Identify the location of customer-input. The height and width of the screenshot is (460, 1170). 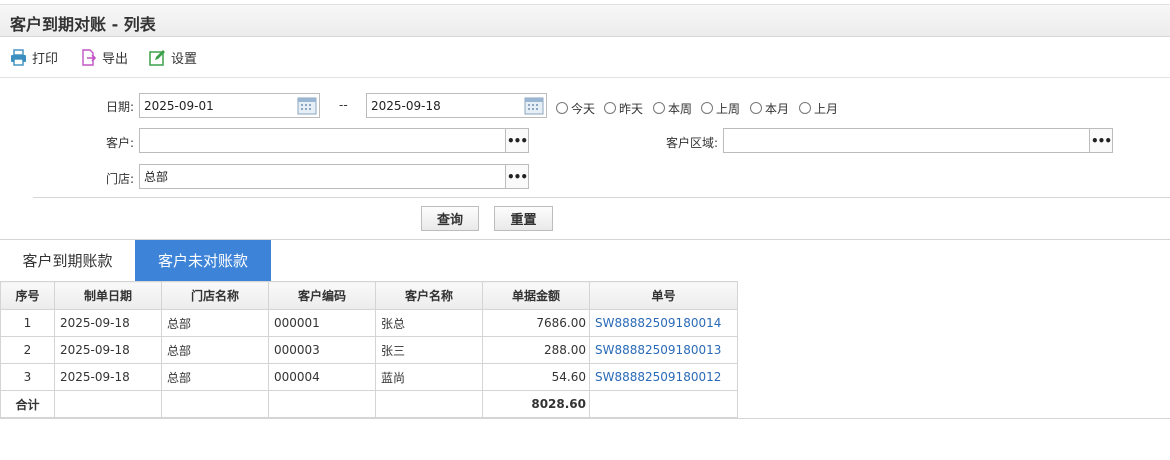
(334, 140).